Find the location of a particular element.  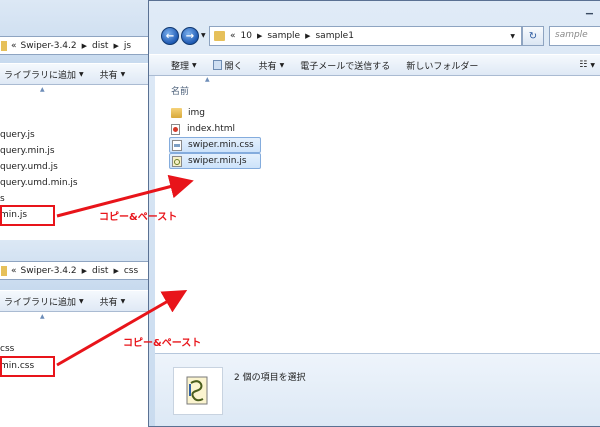

left-address-bar: « Swiper-3.4.2 ▶ dist ▶ css is located at coordinates (74, 270).